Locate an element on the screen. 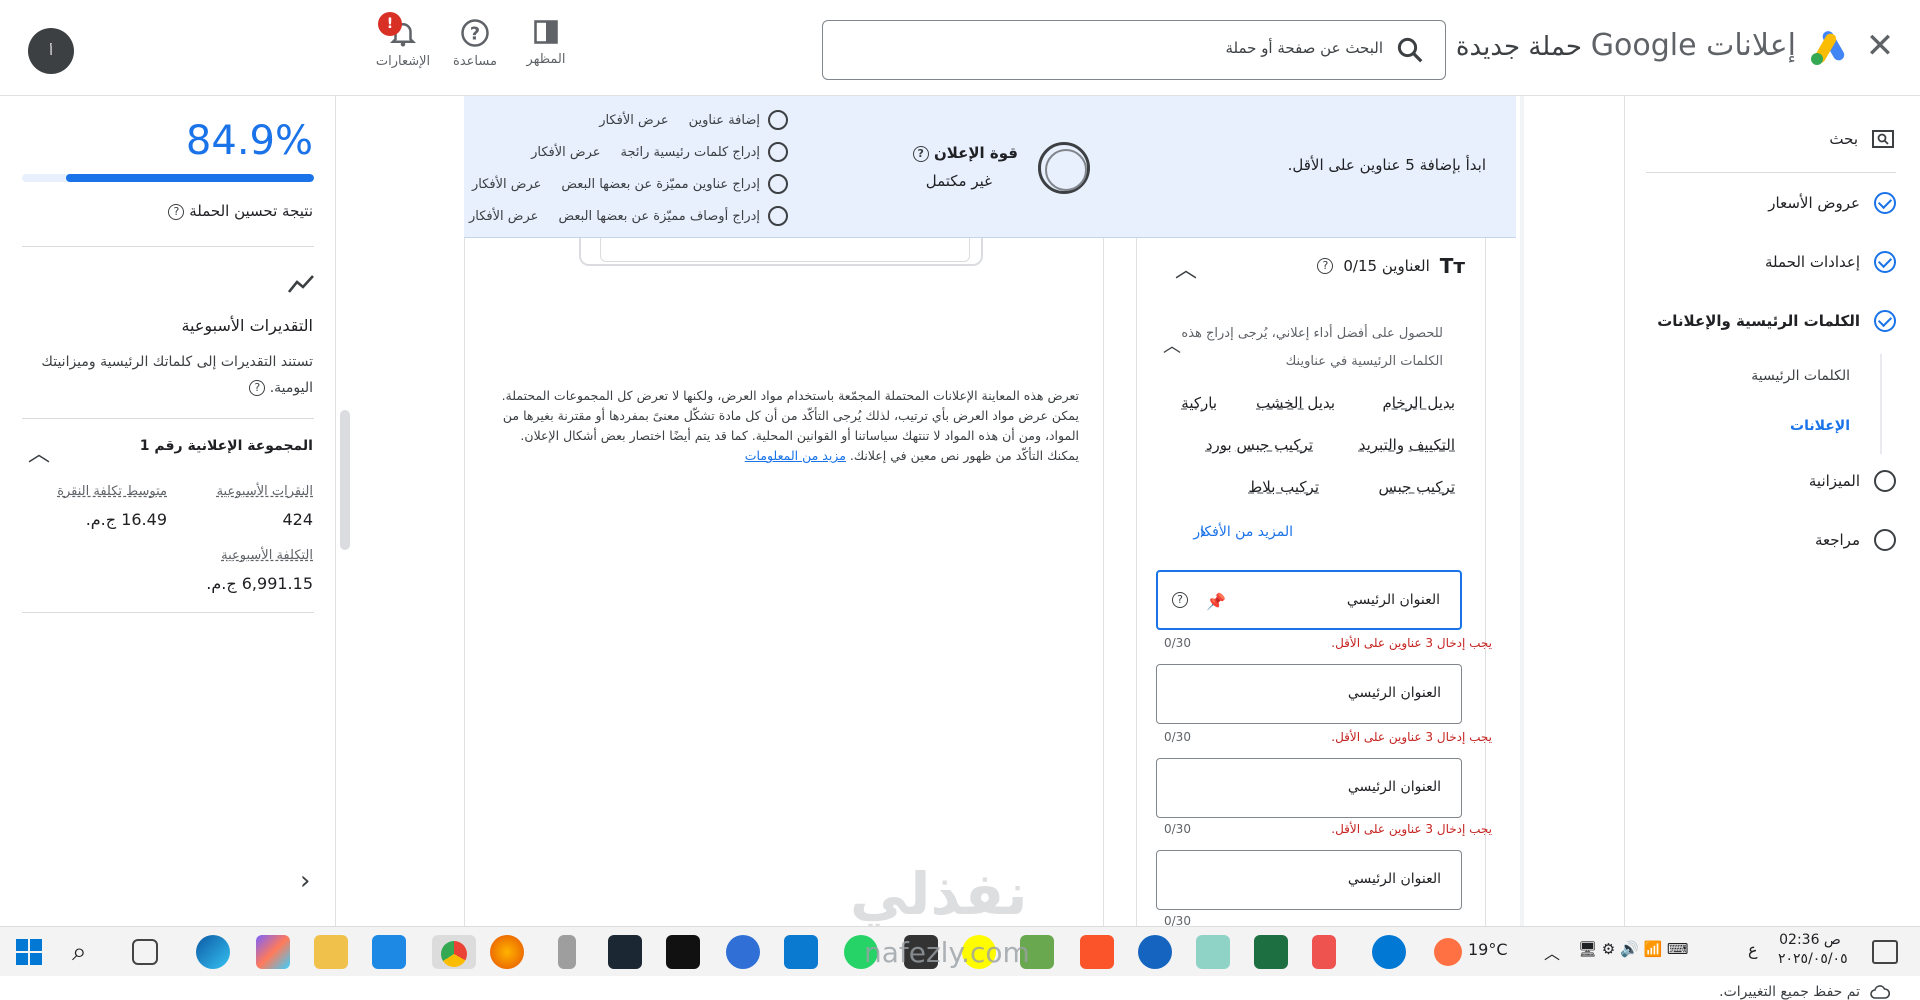  suggestion-circle-icon is located at coordinates (778, 184).